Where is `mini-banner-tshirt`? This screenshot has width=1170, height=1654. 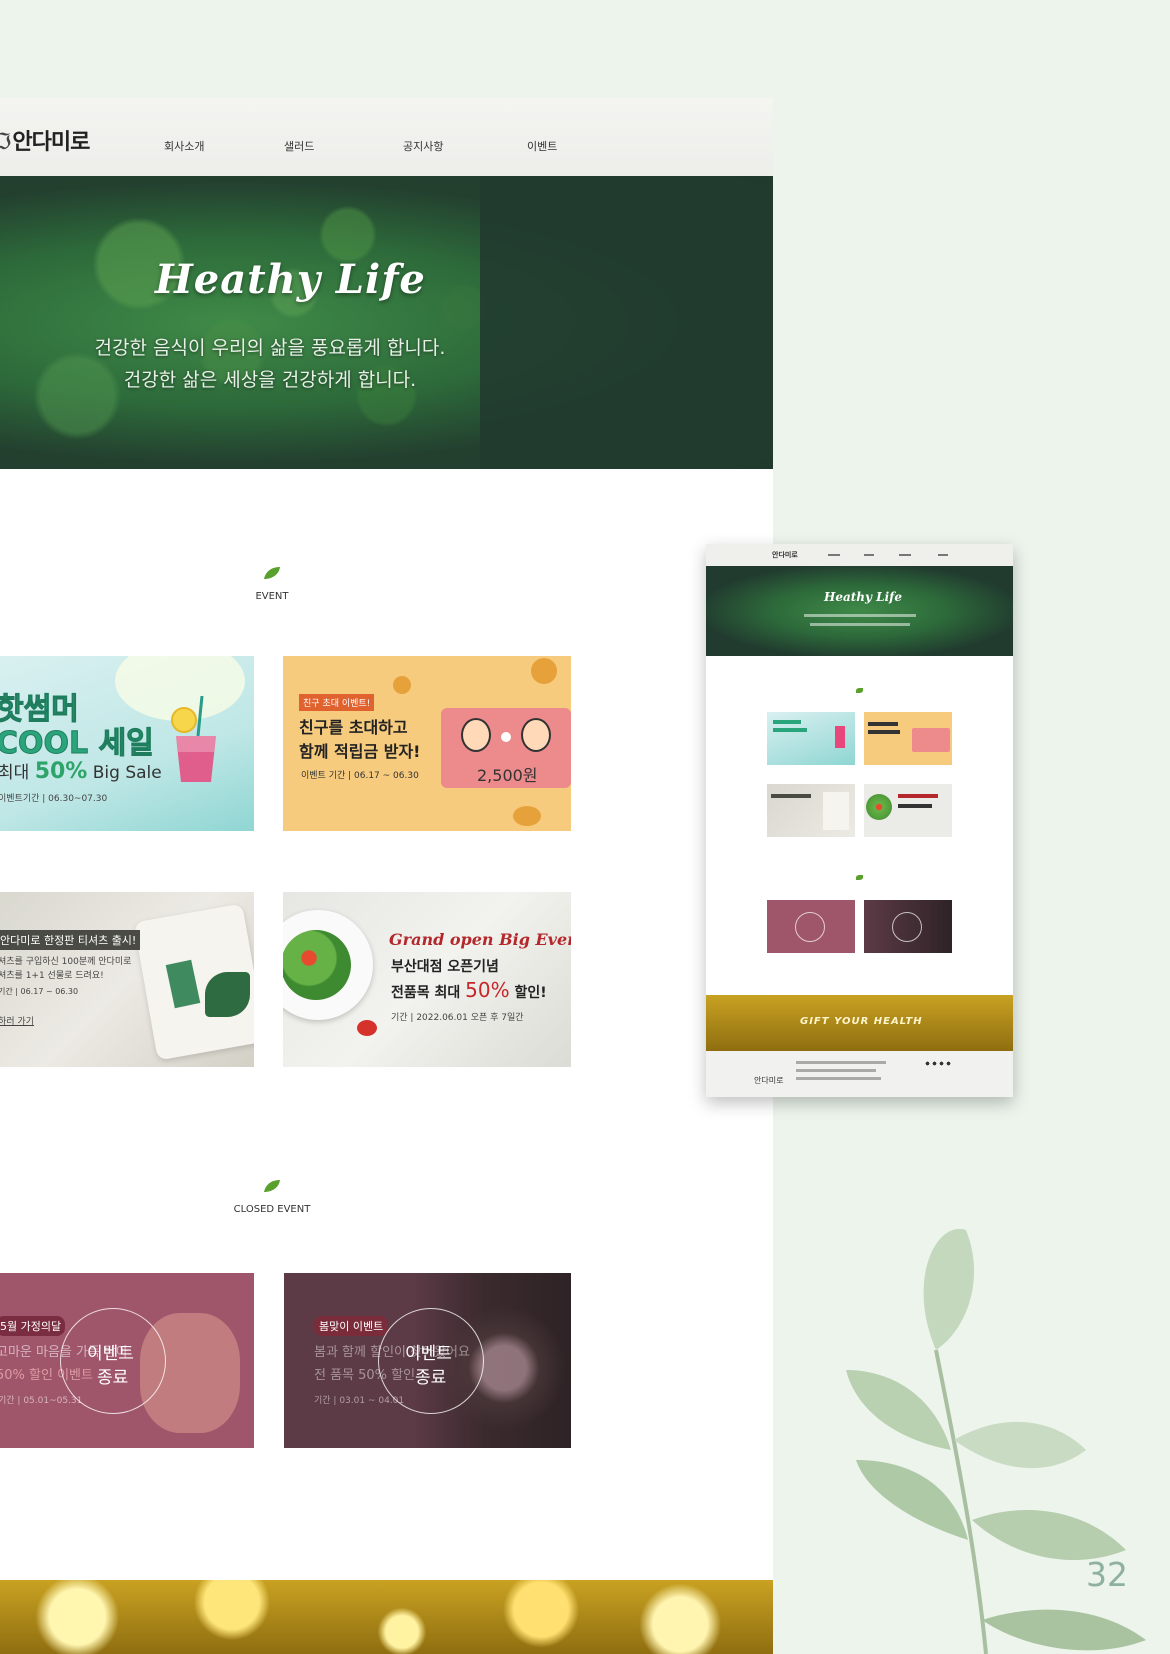 mini-banner-tshirt is located at coordinates (811, 810).